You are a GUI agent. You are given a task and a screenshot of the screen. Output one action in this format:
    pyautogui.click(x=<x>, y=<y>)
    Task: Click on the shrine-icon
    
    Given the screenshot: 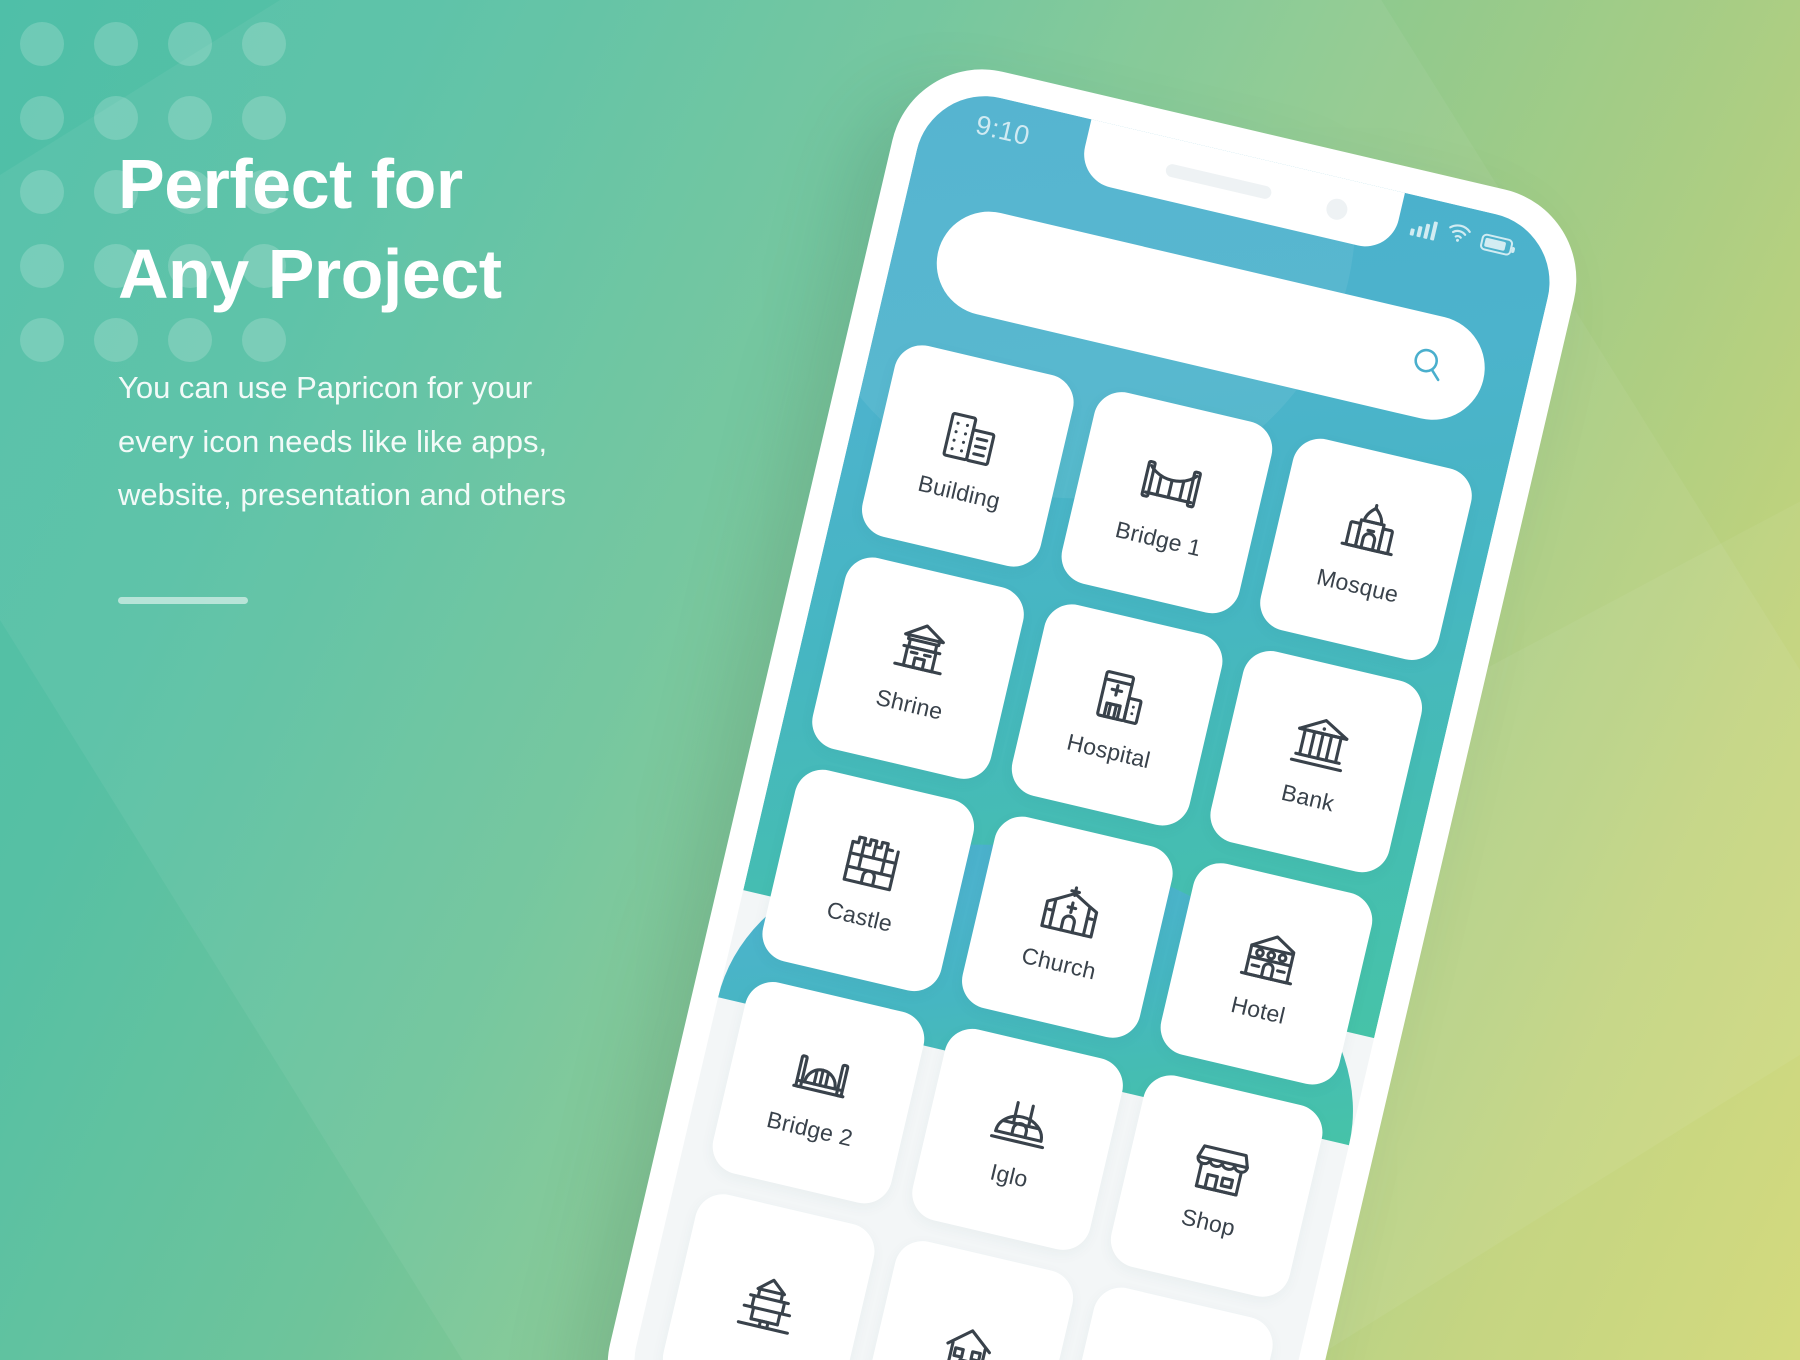 What is the action you would take?
    pyautogui.click(x=922, y=649)
    